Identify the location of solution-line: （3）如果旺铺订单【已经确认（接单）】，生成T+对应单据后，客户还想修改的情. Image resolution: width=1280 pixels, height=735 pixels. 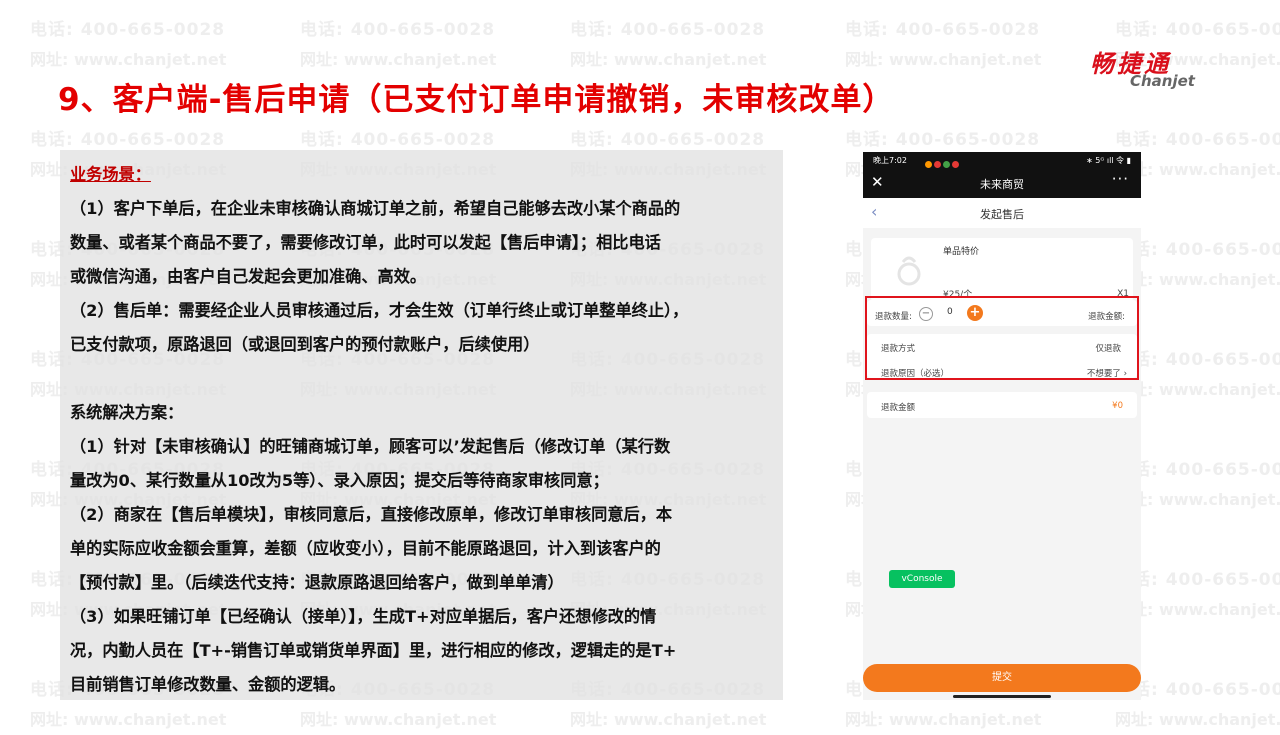
(363, 616).